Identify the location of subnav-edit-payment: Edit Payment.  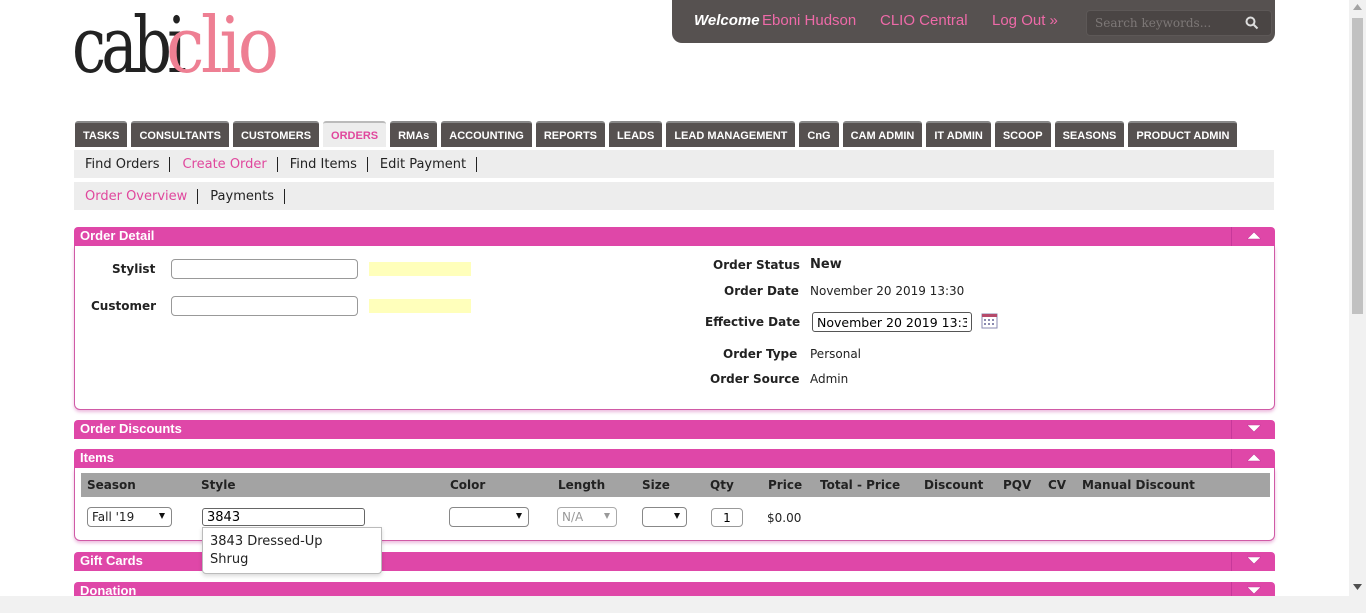
(429, 164).